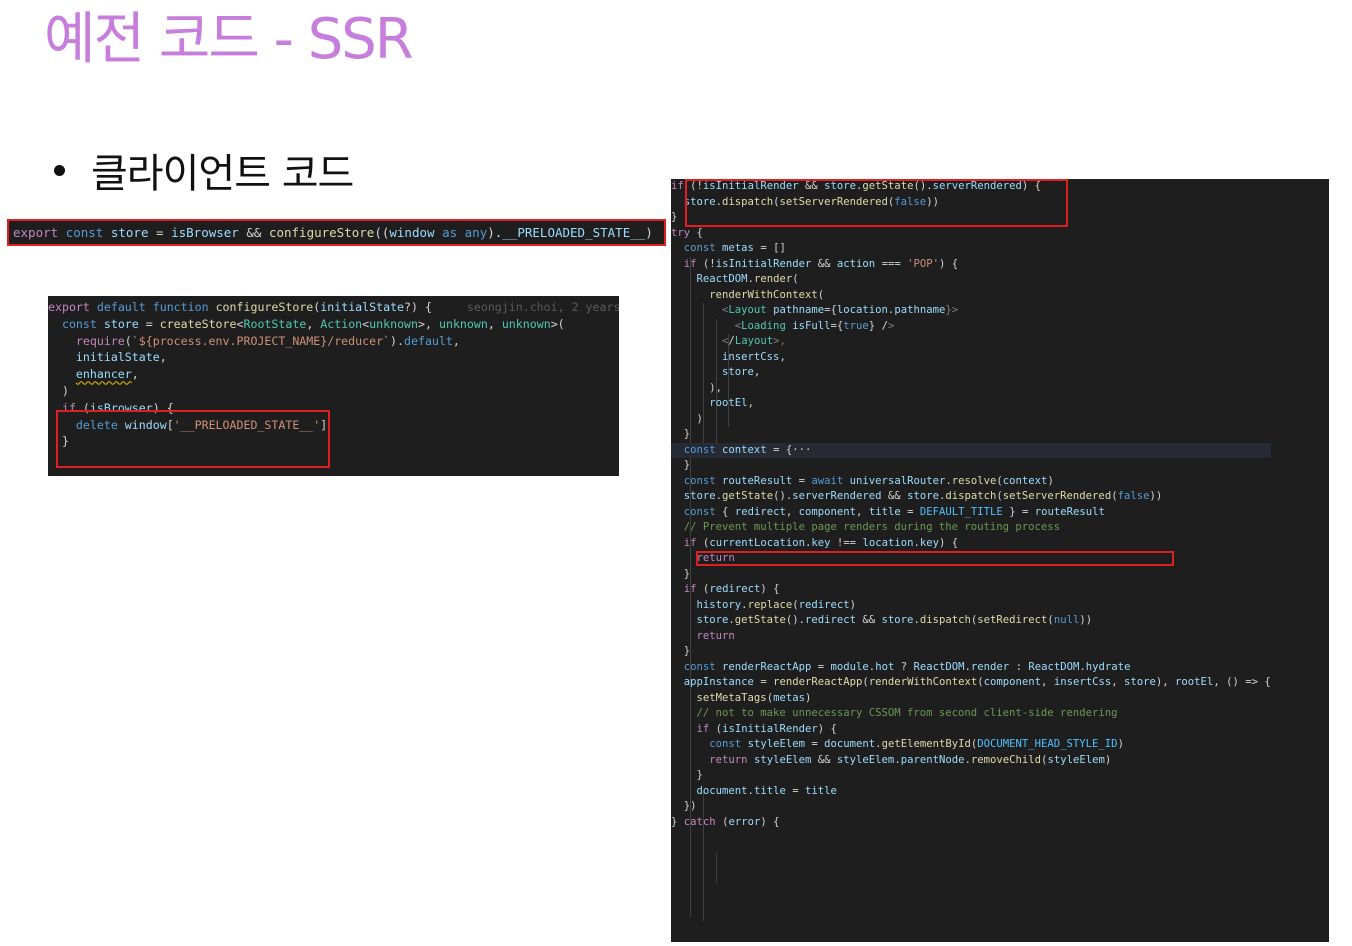  Describe the element at coordinates (117, 407) in the screenshot. I see `code-line: if (isBrowser) {` at that location.